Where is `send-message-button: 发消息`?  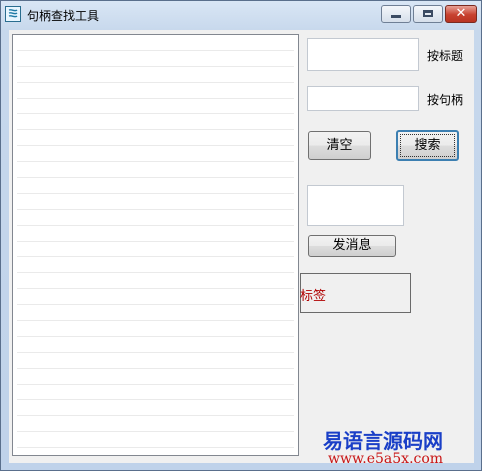 send-message-button: 发消息 is located at coordinates (352, 246).